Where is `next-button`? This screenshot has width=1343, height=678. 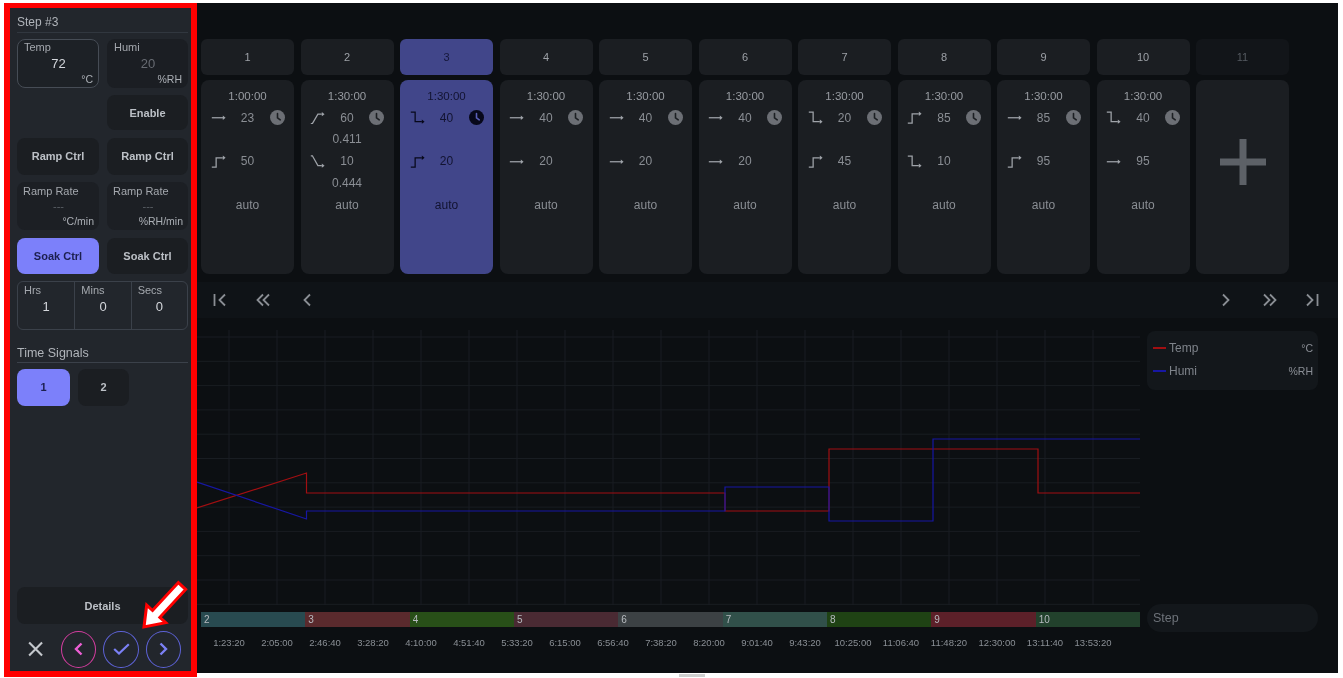 next-button is located at coordinates (163, 649).